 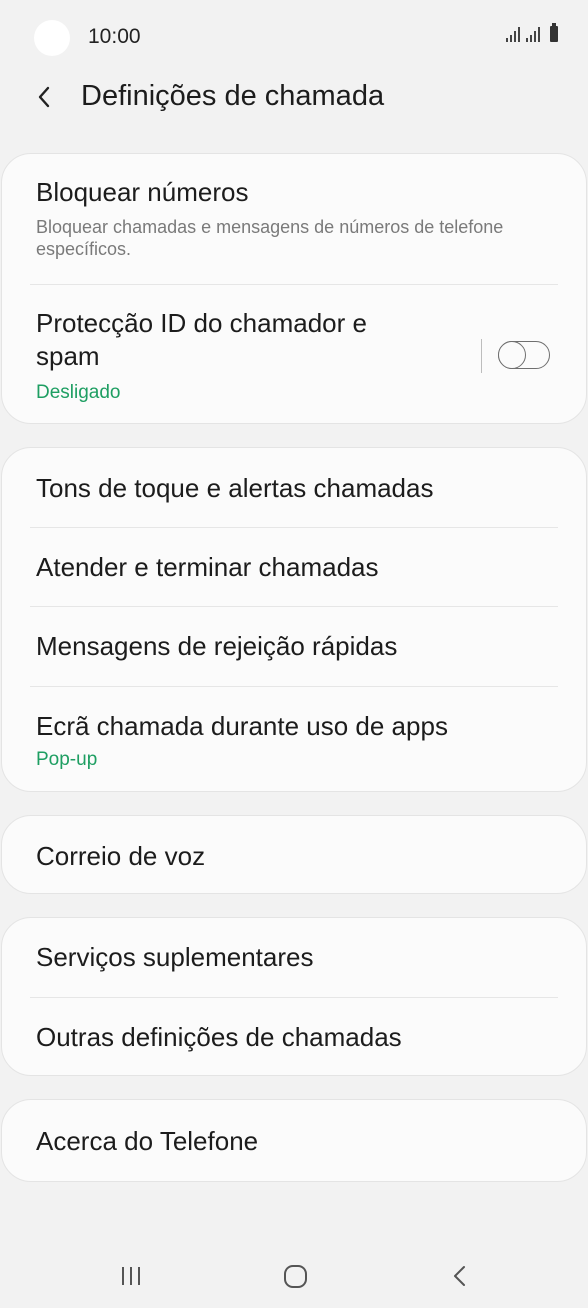 I want to click on answer-end-calls-label: Atender e terminar chamadas, so click(x=207, y=567).